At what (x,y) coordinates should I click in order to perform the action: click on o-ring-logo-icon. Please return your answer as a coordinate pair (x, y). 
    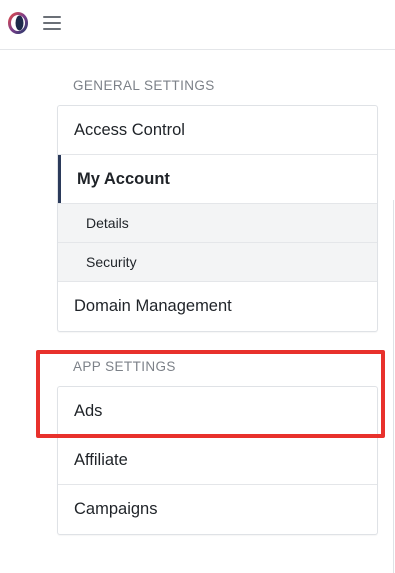
    Looking at the image, I should click on (18, 23).